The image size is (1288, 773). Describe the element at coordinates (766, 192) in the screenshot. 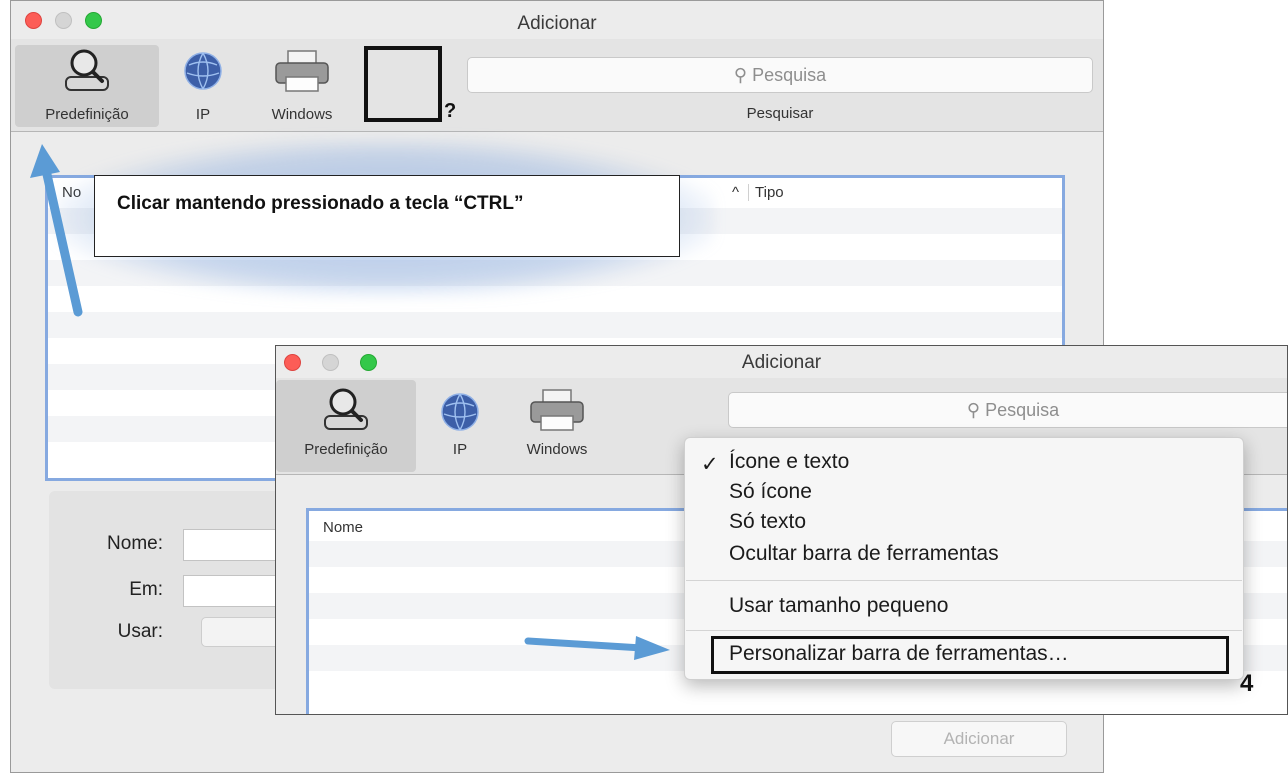

I see `column-header-tipo: Tipo` at that location.